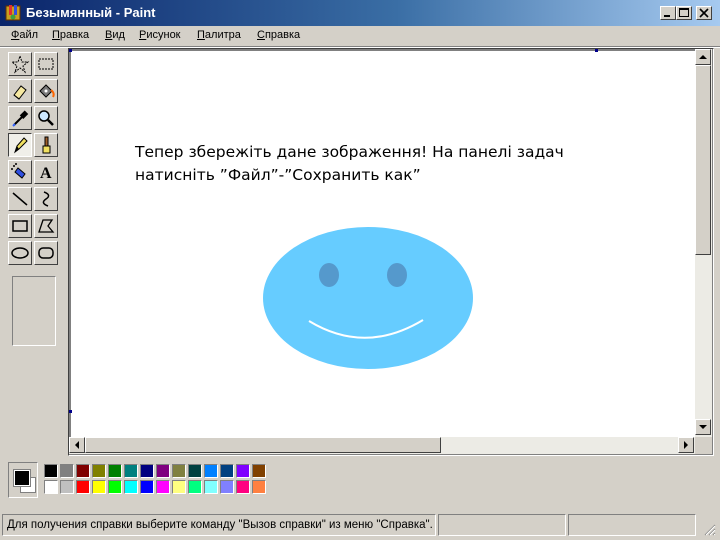 The width and height of the screenshot is (720, 540). I want to click on menu-view-label: ид, so click(118, 35).